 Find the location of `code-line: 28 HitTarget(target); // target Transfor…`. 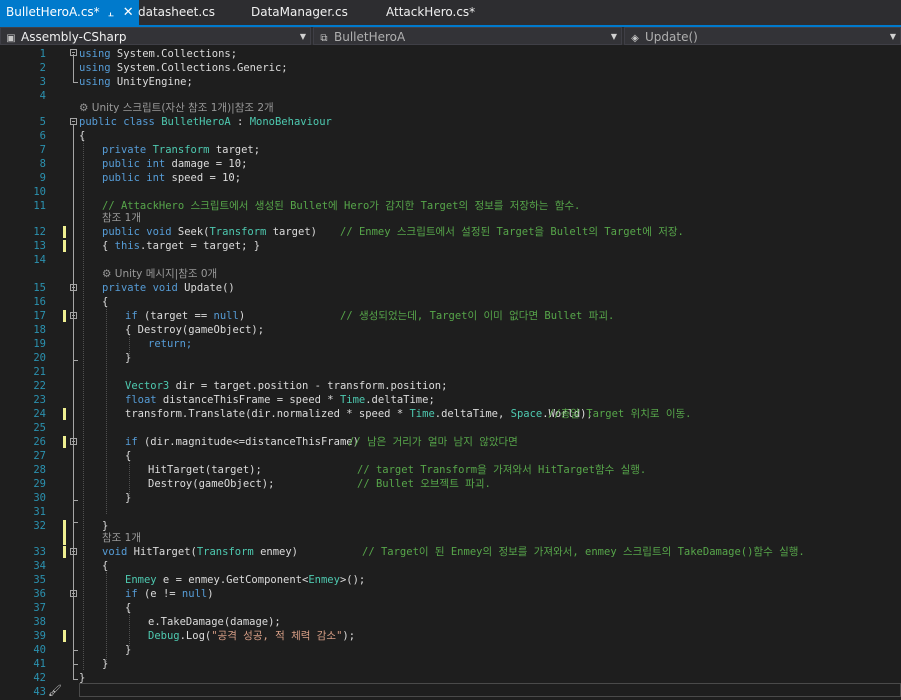

code-line: 28 HitTarget(target); // target Transfor… is located at coordinates (450, 470).